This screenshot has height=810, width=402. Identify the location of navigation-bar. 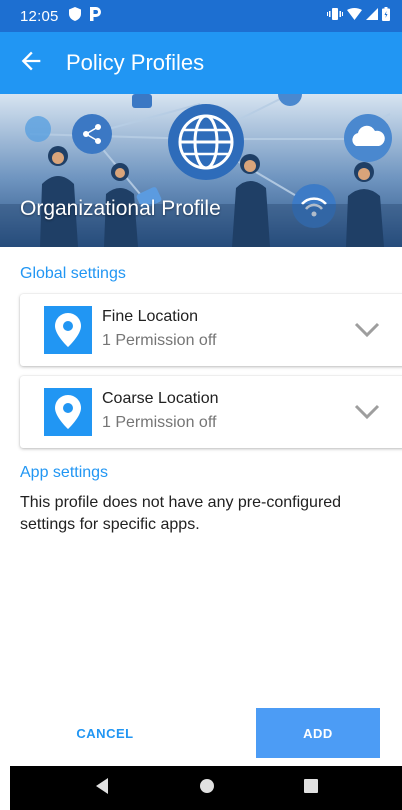
(206, 788).